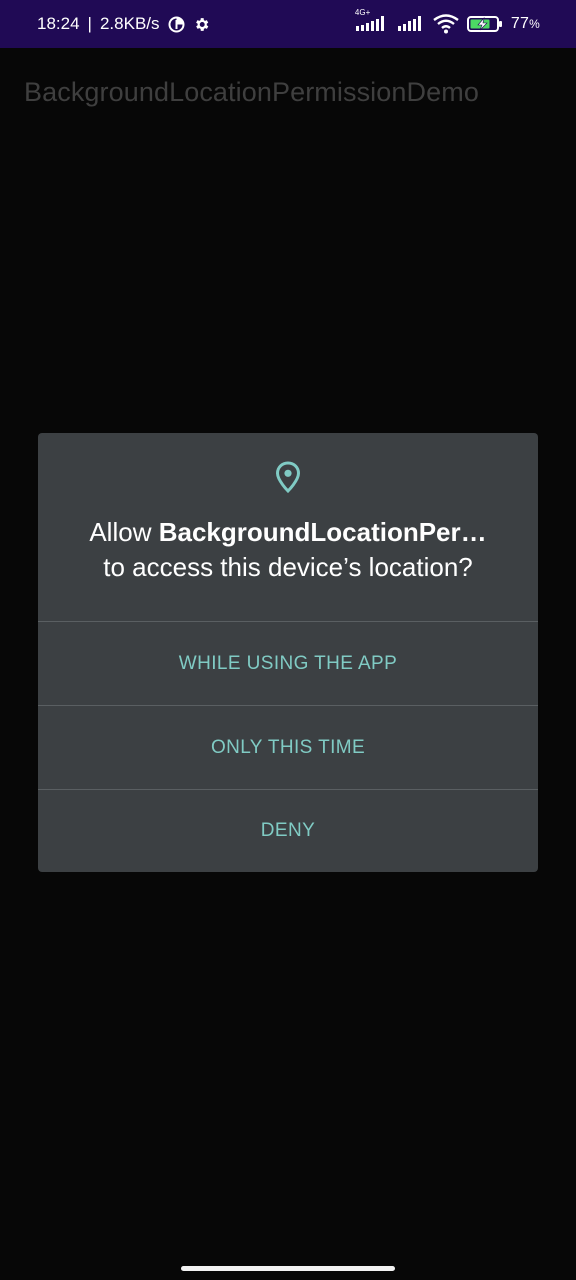 This screenshot has width=576, height=1280. What do you see at coordinates (129, 23) in the screenshot?
I see `network-speed: 2.8KB/s` at bounding box center [129, 23].